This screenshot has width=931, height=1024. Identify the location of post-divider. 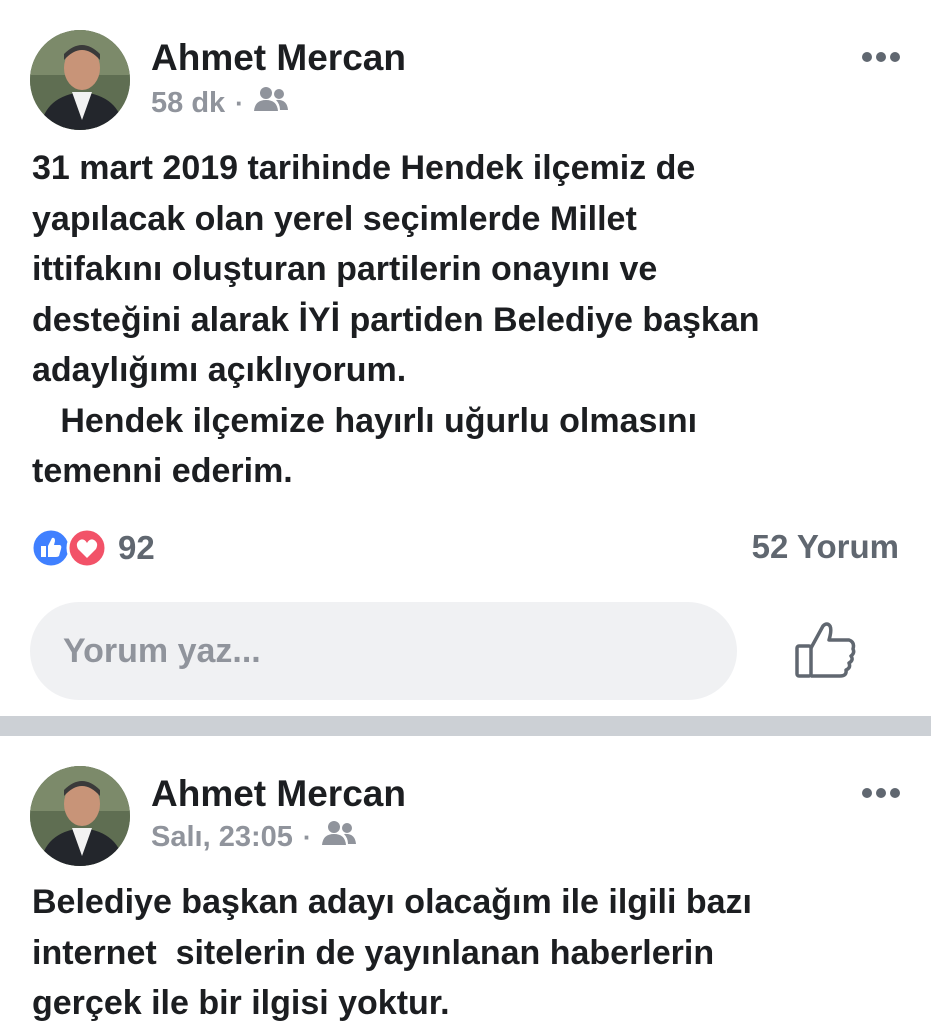
(465, 726).